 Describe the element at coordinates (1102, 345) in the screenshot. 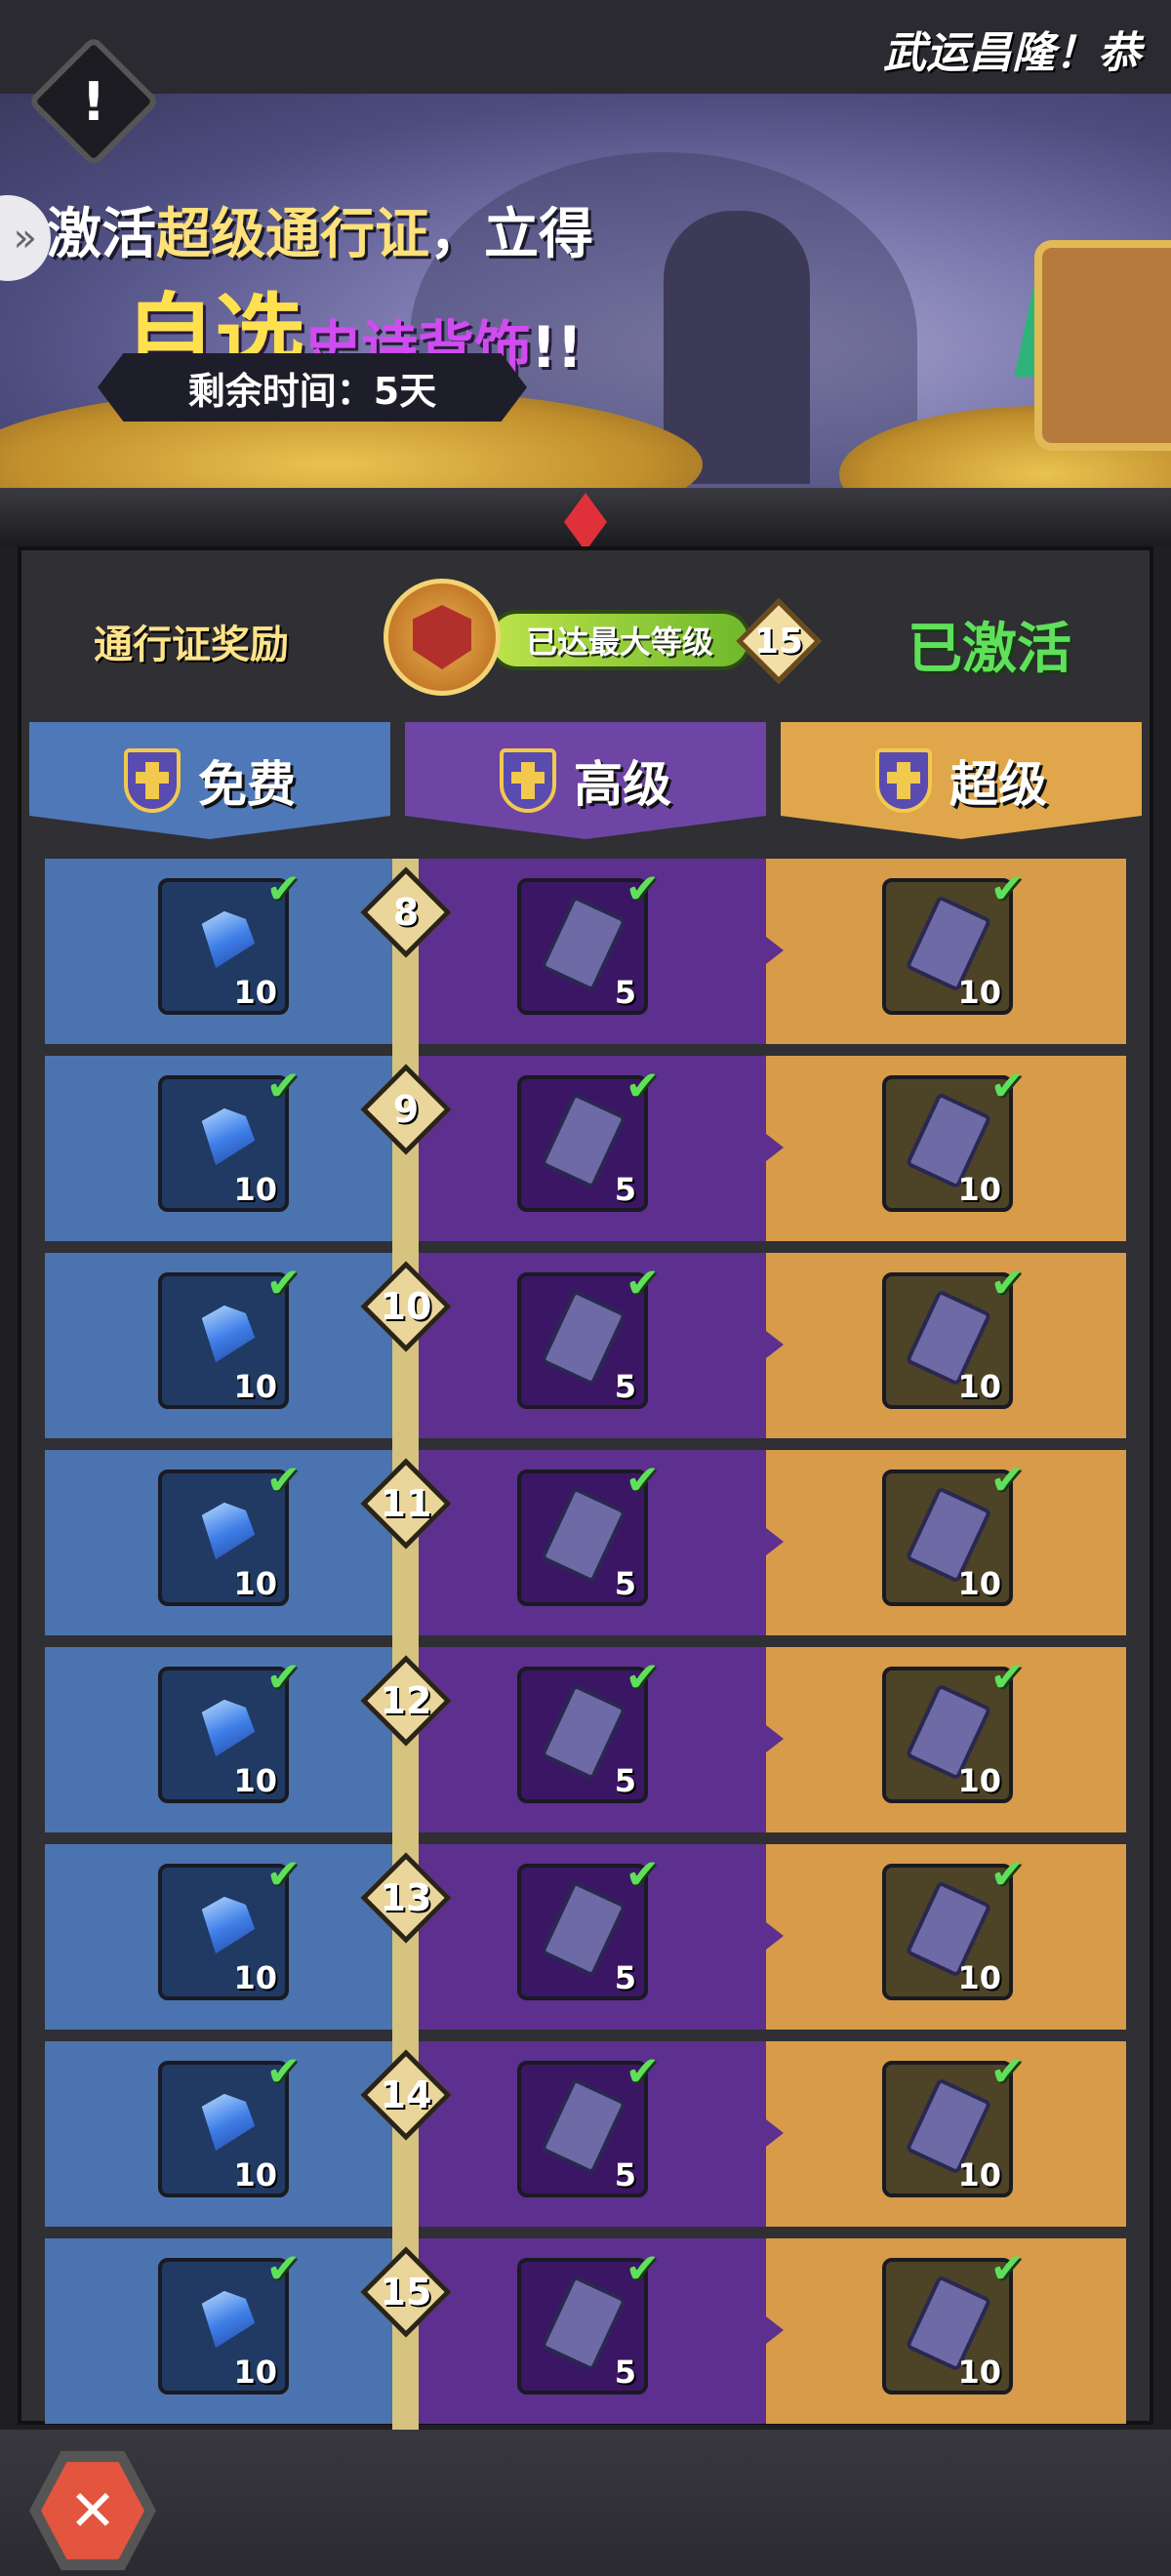

I see `treasure-chest` at that location.